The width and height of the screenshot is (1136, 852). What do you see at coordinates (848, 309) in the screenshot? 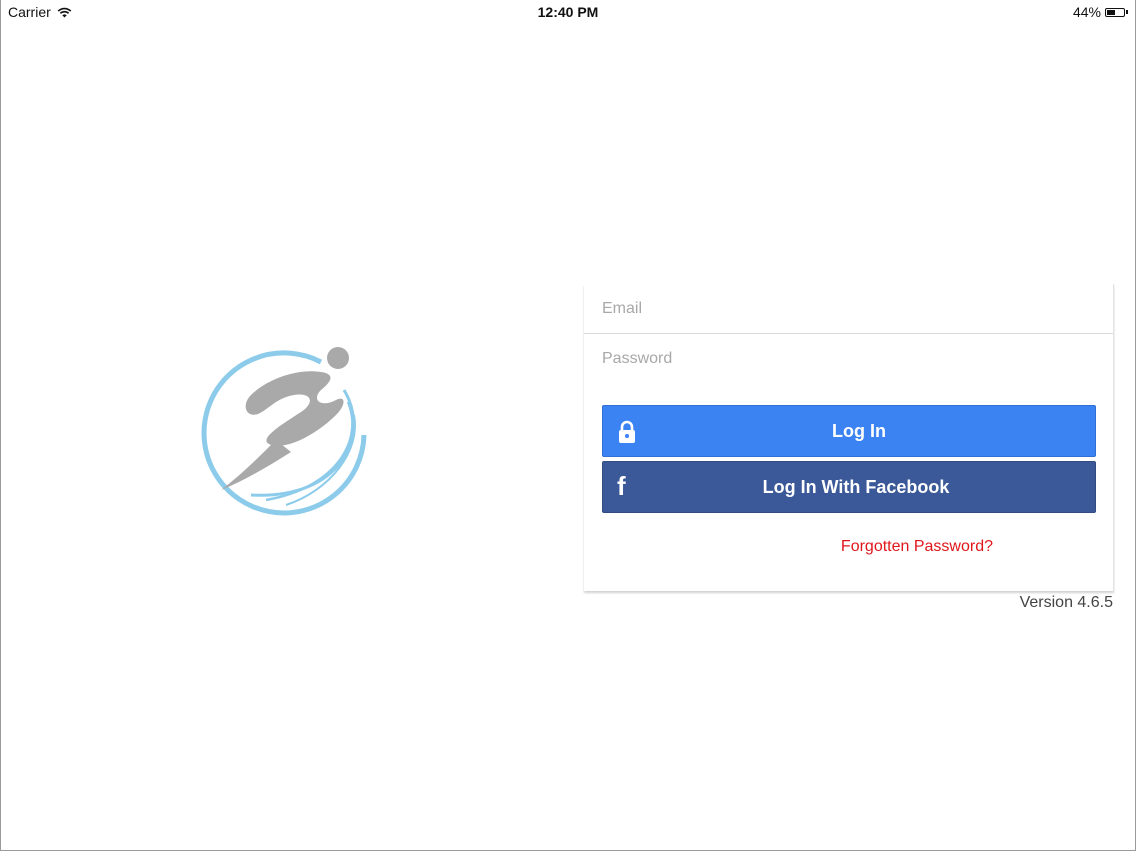
I see `email-field` at bounding box center [848, 309].